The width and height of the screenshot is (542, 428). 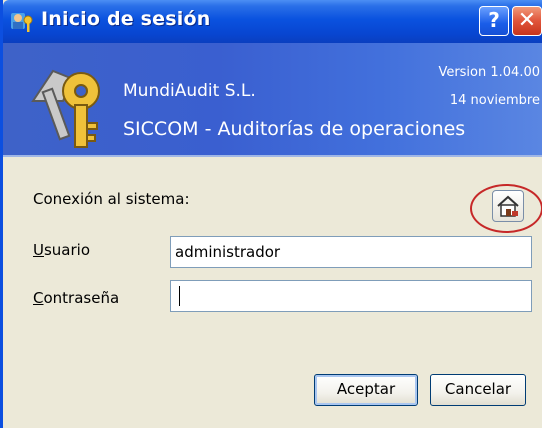 I want to click on user-key-icon, so click(x=22, y=22).